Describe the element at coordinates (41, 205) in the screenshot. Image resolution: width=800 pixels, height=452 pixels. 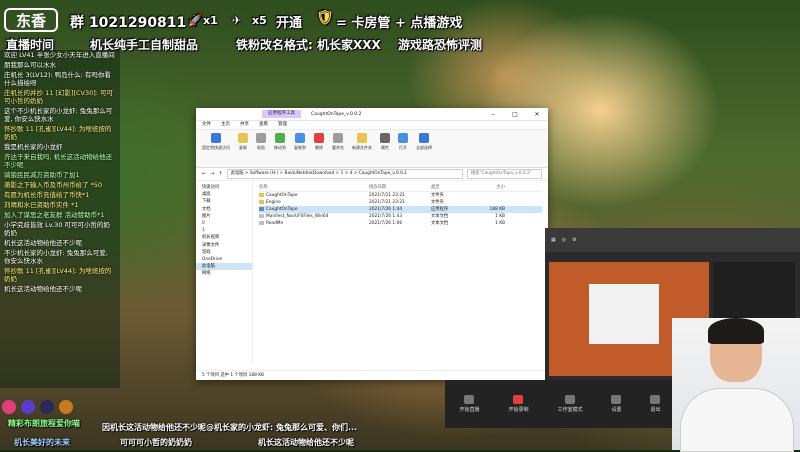
I see `chat-message: 刘晴和水已资助币实件 *1` at that location.